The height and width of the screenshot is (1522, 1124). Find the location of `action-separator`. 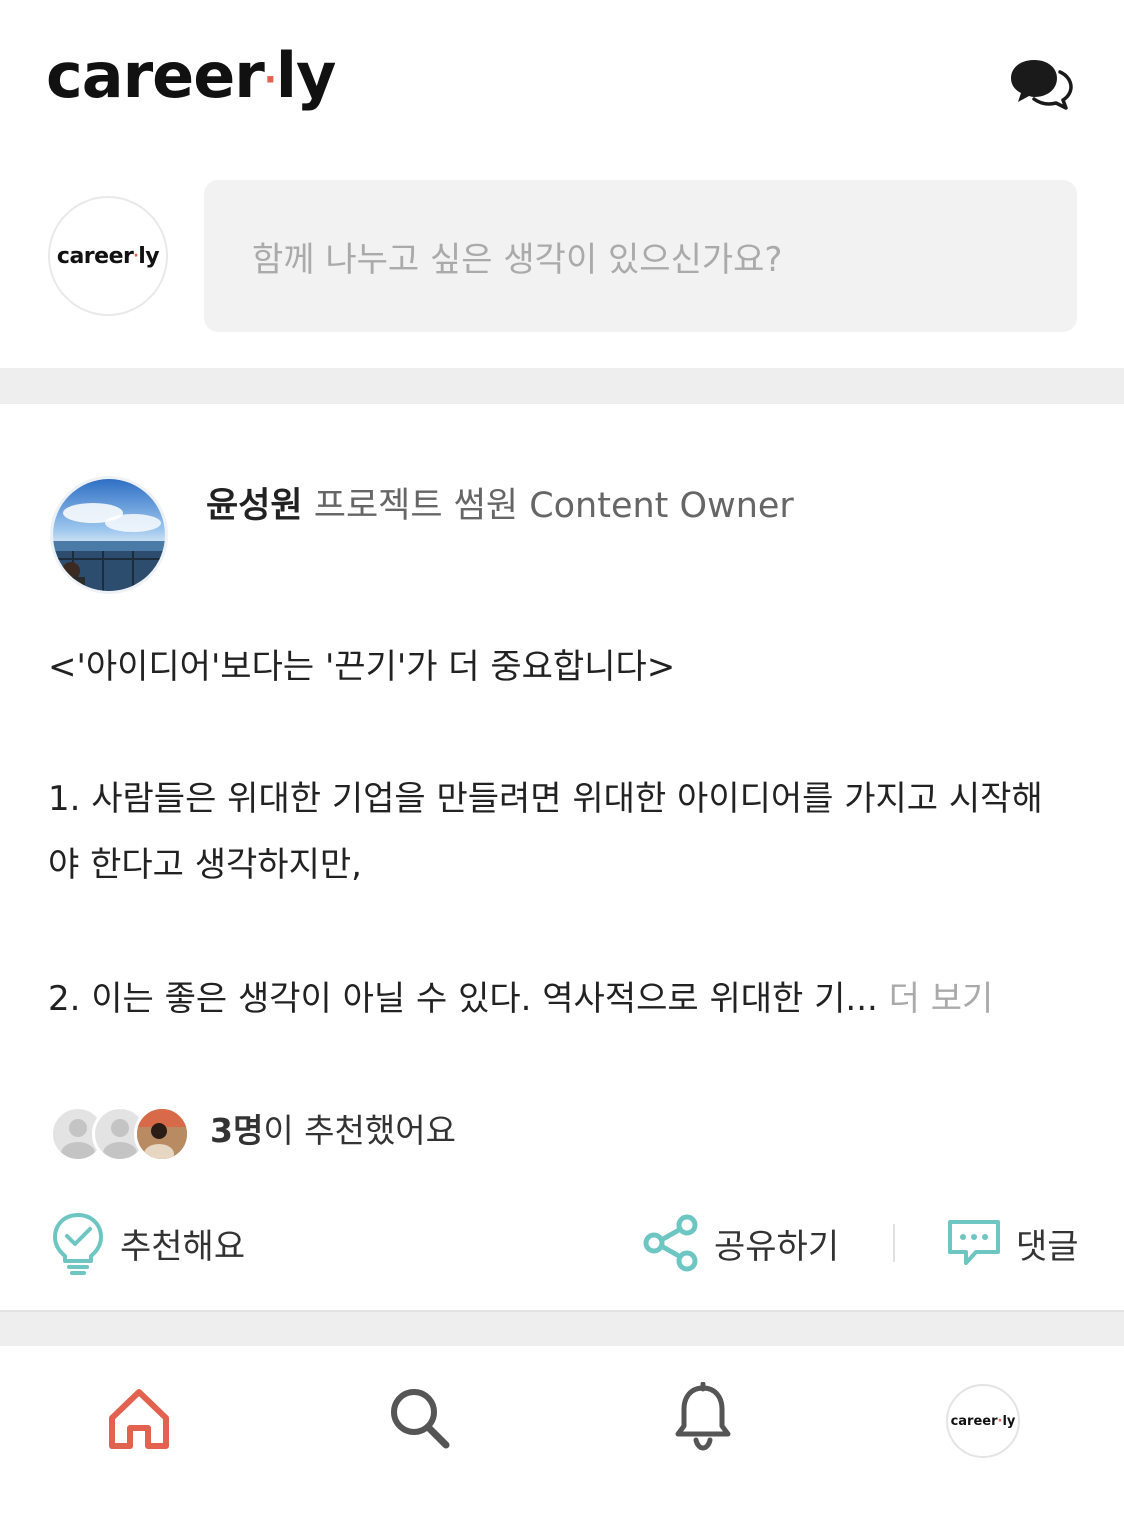

action-separator is located at coordinates (894, 1243).